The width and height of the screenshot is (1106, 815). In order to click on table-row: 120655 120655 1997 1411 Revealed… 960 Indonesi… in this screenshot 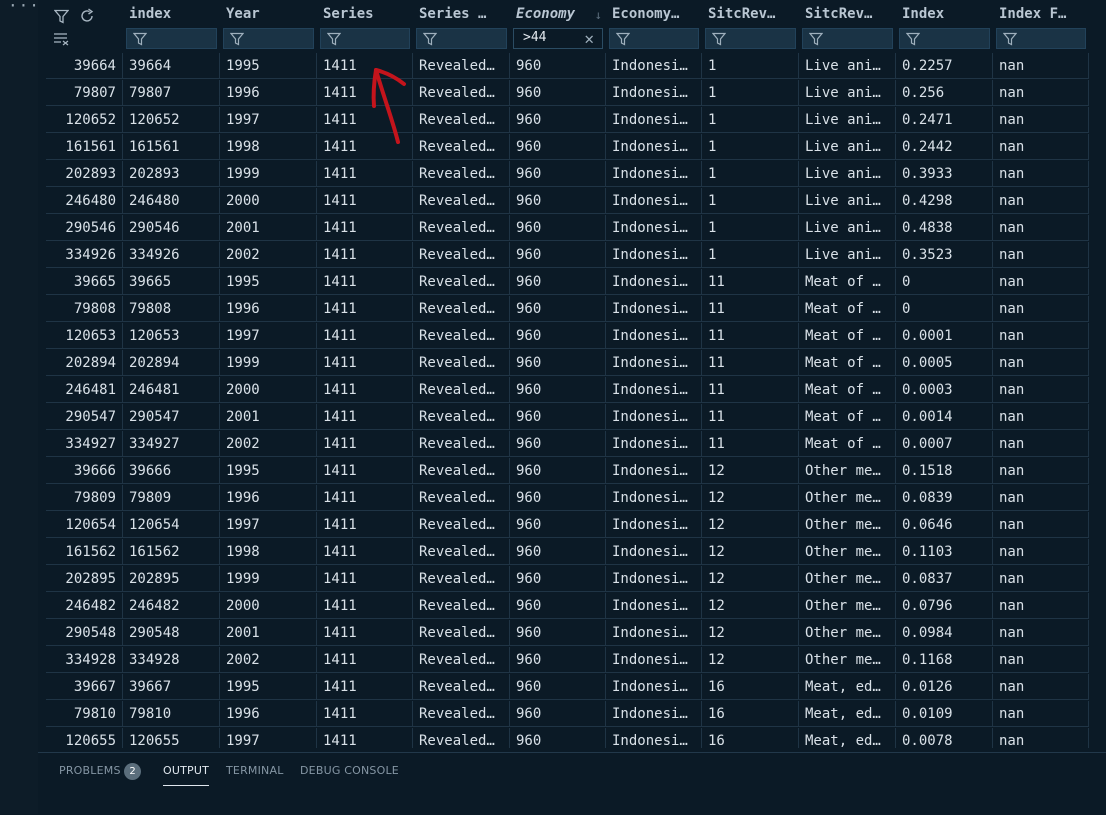, I will do `click(567, 738)`.